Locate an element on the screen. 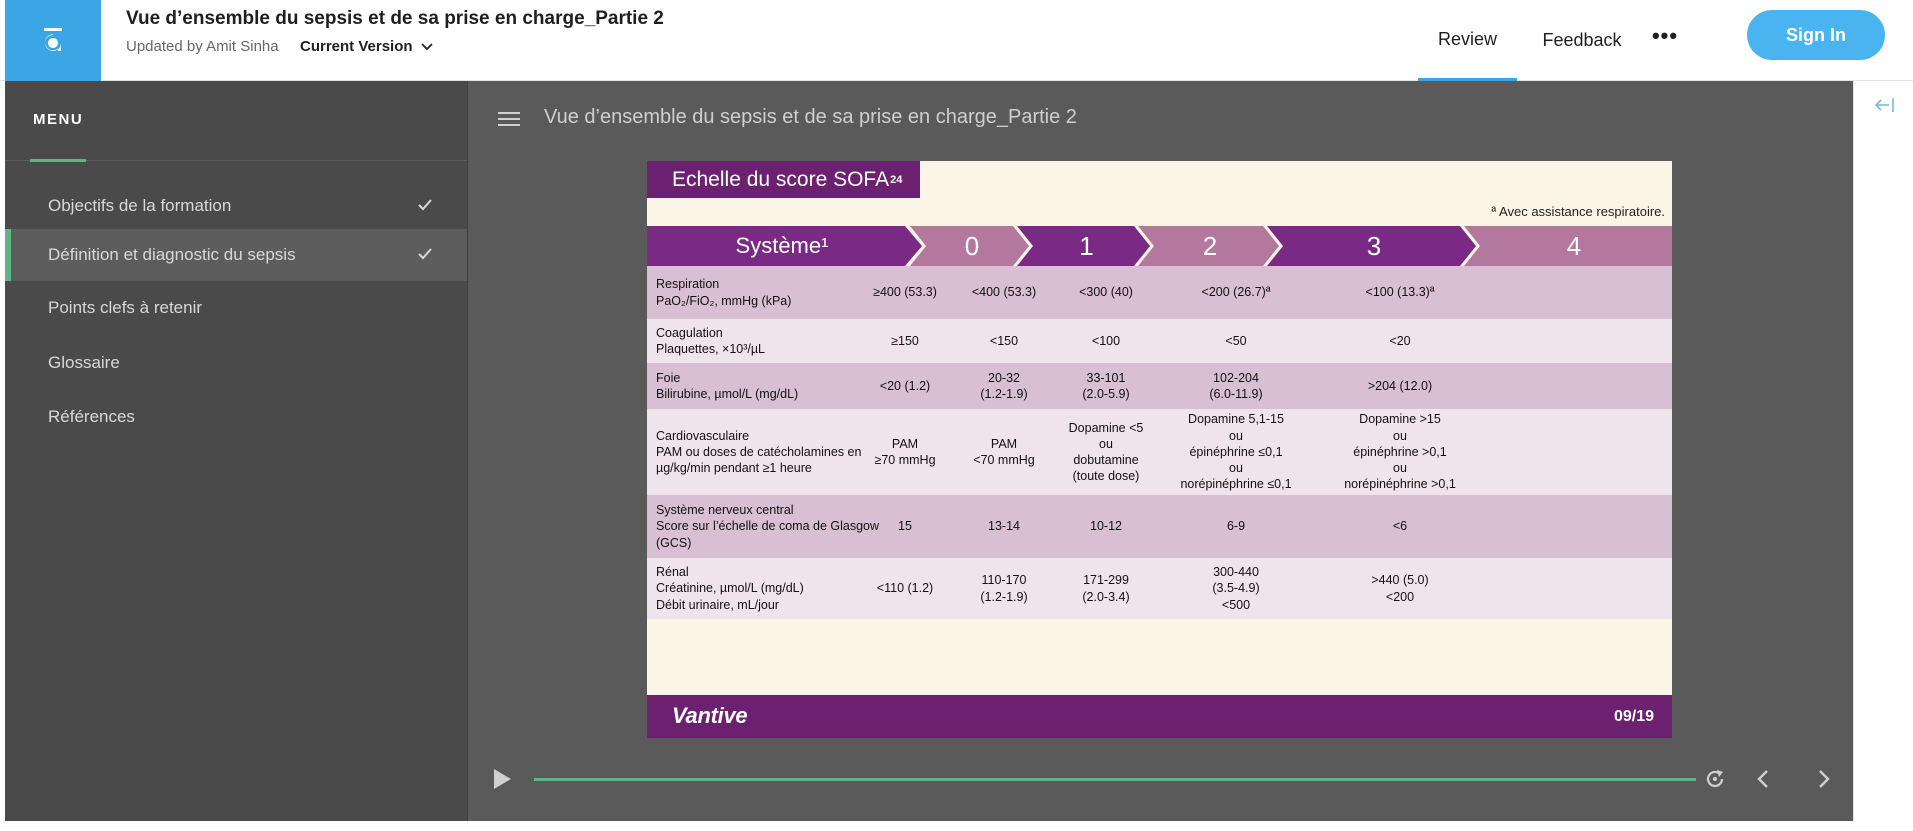 This screenshot has width=1913, height=831. table-cell-line: <20 (1.2) is located at coordinates (905, 385).